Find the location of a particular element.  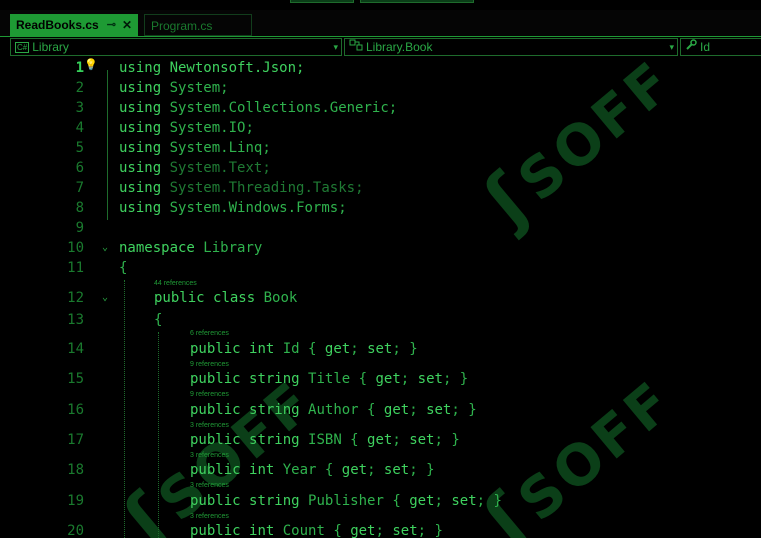

lightbulb-icon: 💡 is located at coordinates (91, 65).